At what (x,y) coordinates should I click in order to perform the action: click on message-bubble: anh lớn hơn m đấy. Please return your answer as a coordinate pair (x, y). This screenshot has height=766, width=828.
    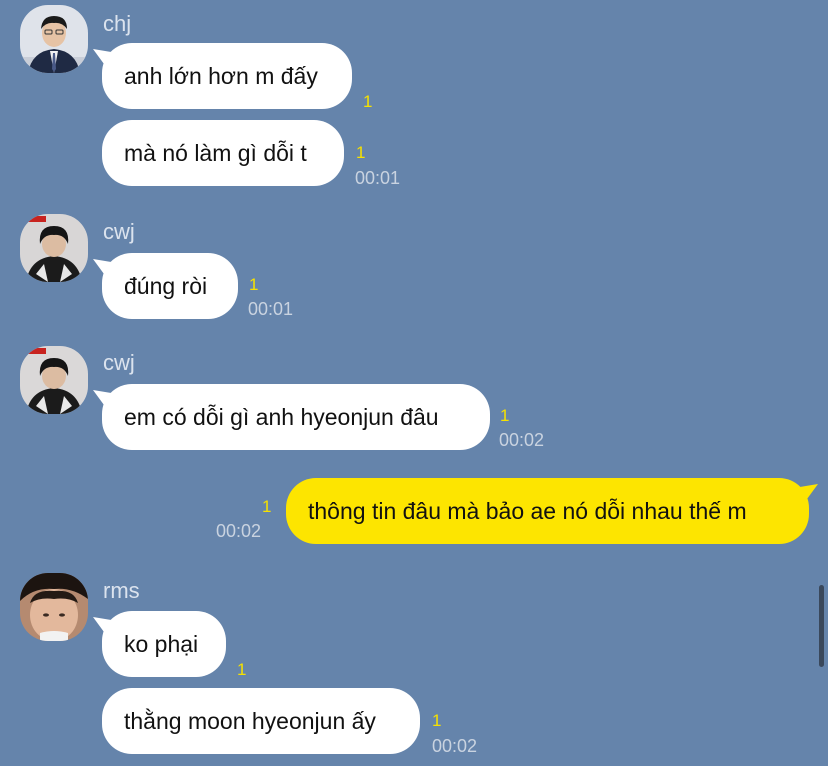
    Looking at the image, I should click on (227, 76).